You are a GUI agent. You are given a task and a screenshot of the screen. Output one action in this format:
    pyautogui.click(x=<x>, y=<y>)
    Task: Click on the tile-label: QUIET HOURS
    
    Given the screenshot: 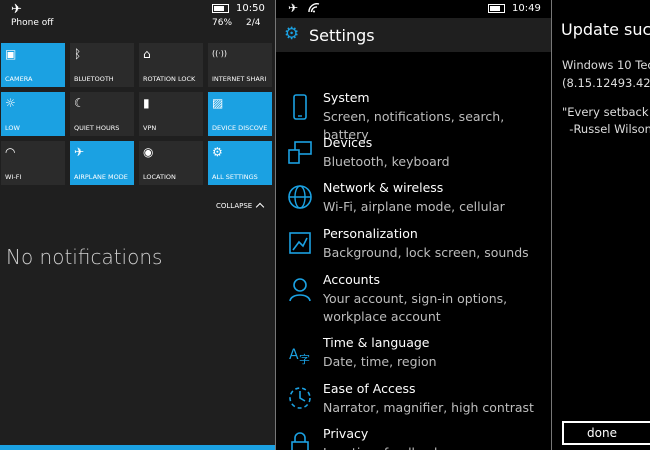 What is the action you would take?
    pyautogui.click(x=97, y=128)
    